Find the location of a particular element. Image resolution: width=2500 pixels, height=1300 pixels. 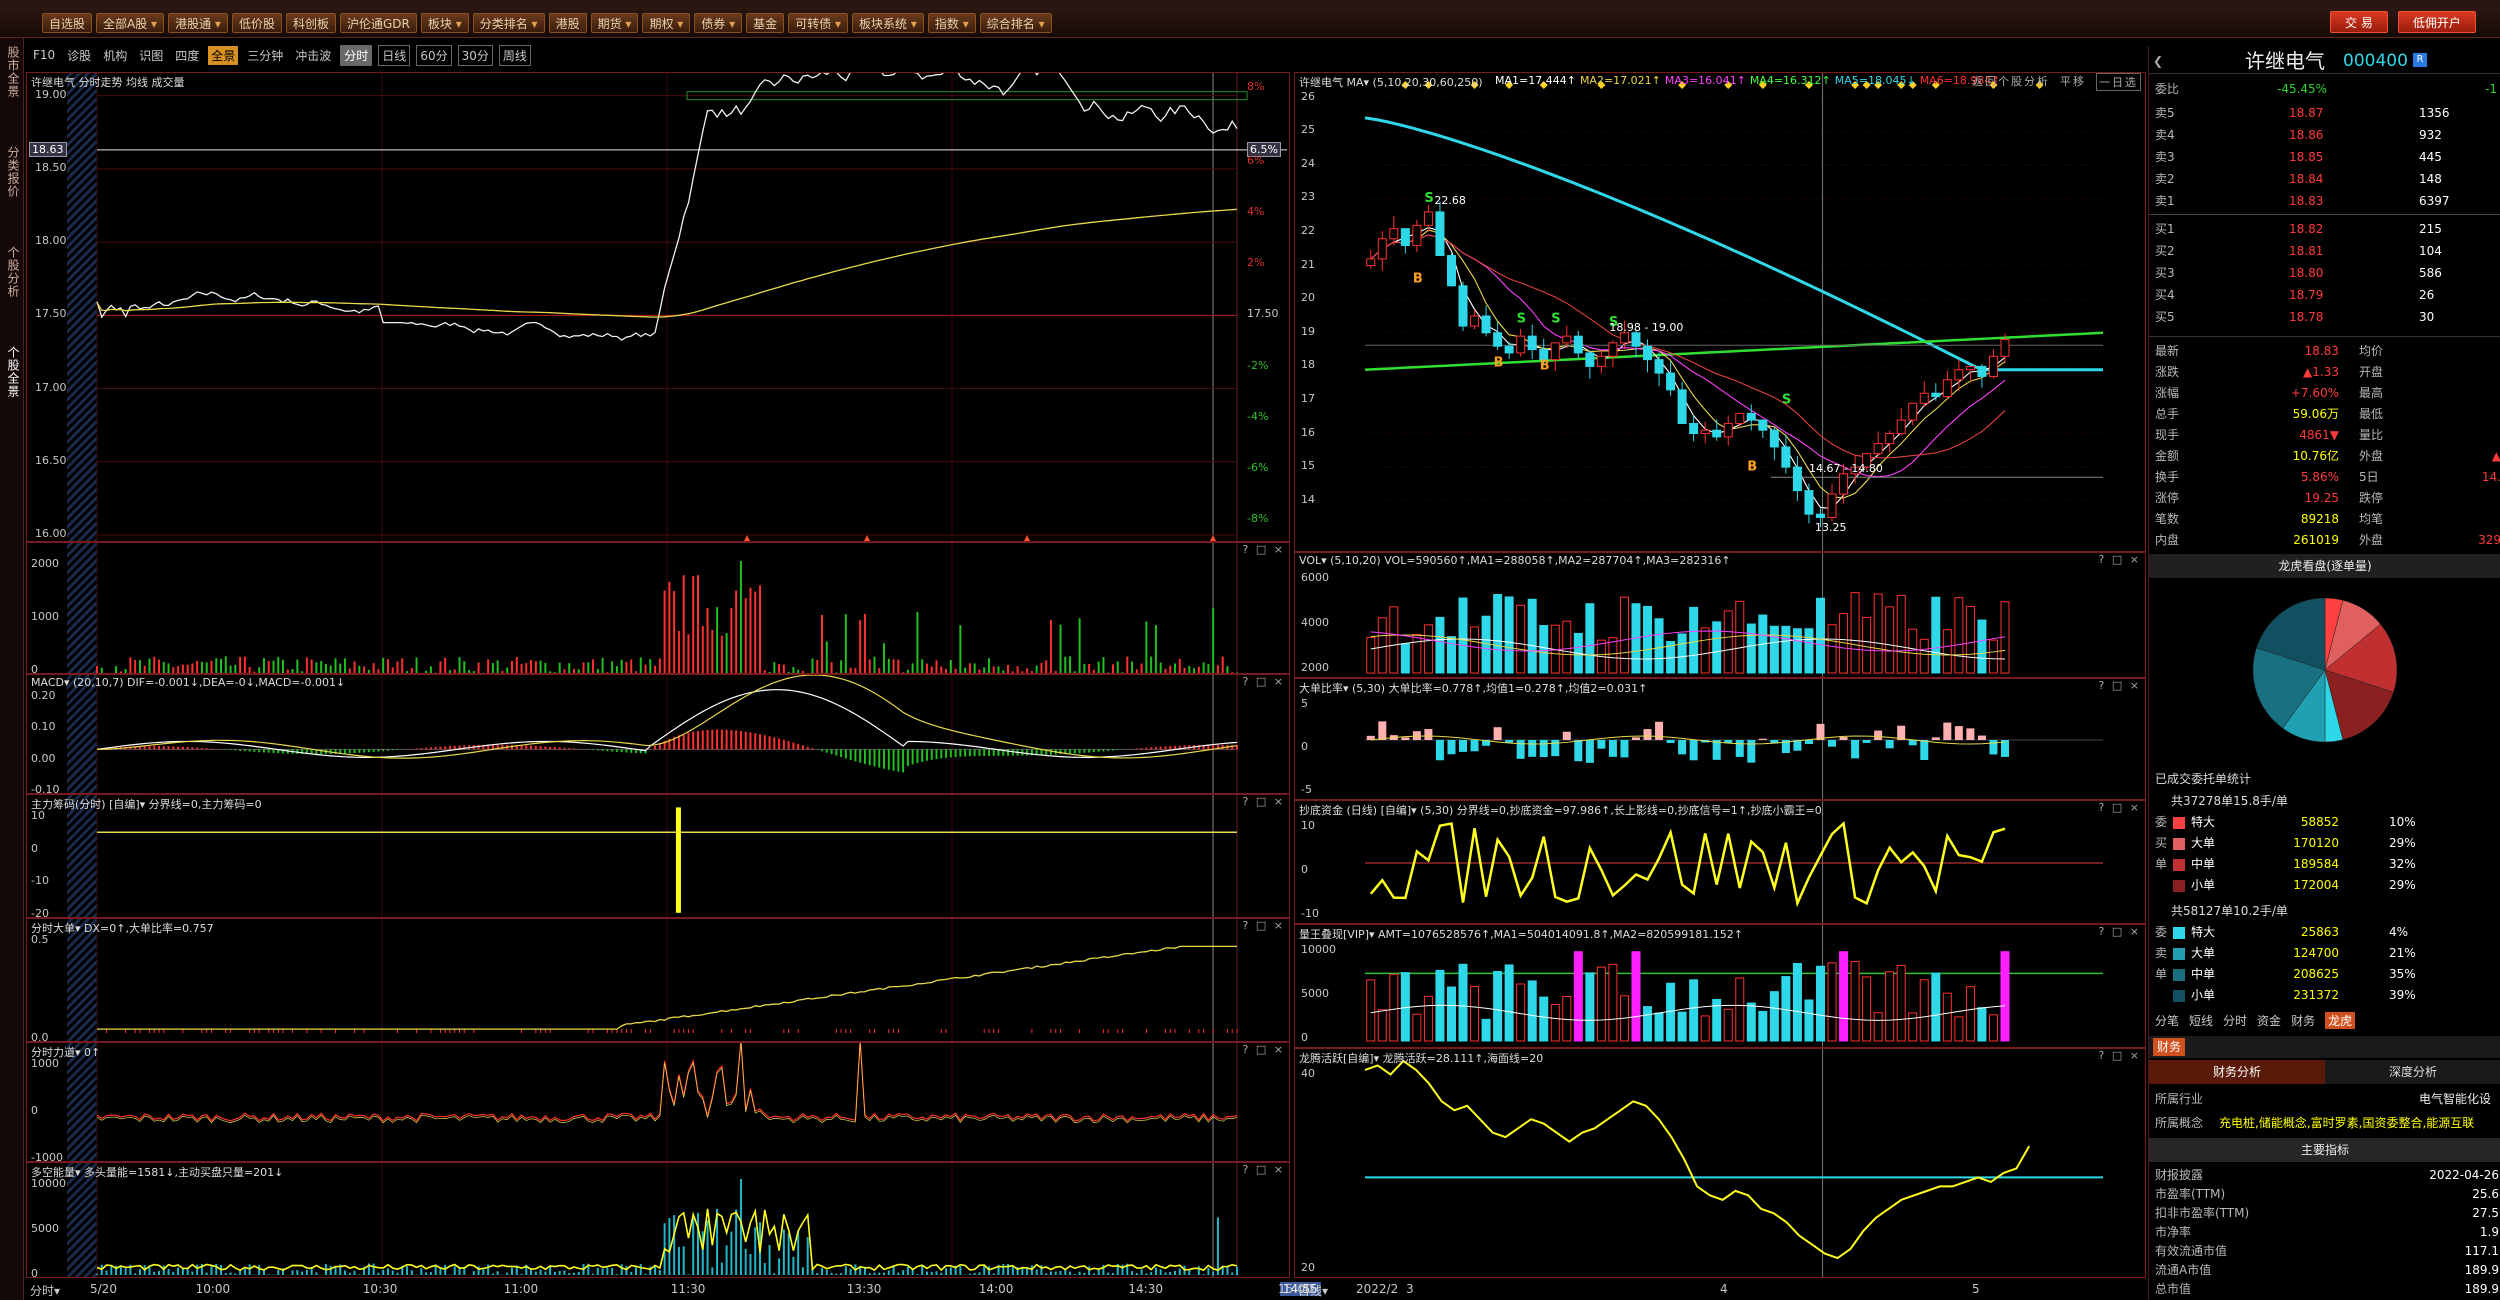

toolbar-item: 港股 is located at coordinates (567, 22).